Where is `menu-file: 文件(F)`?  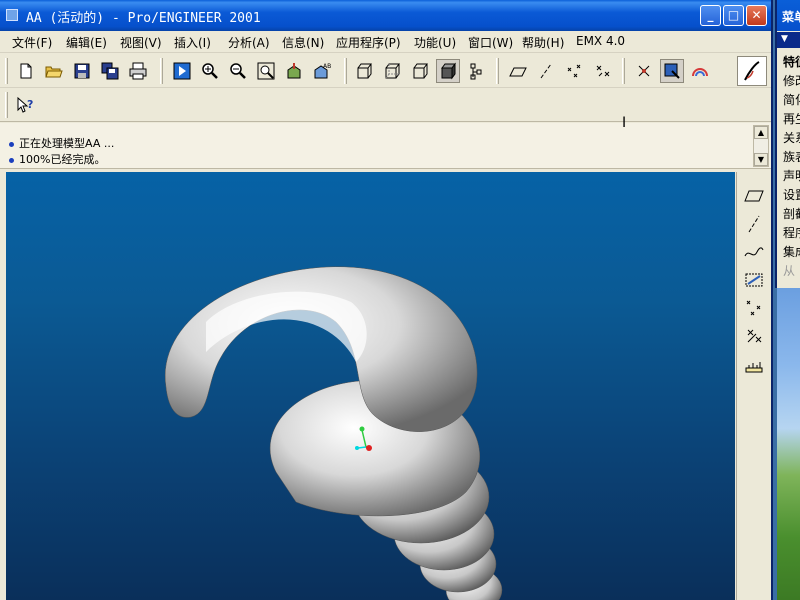 menu-file: 文件(F) is located at coordinates (32, 42).